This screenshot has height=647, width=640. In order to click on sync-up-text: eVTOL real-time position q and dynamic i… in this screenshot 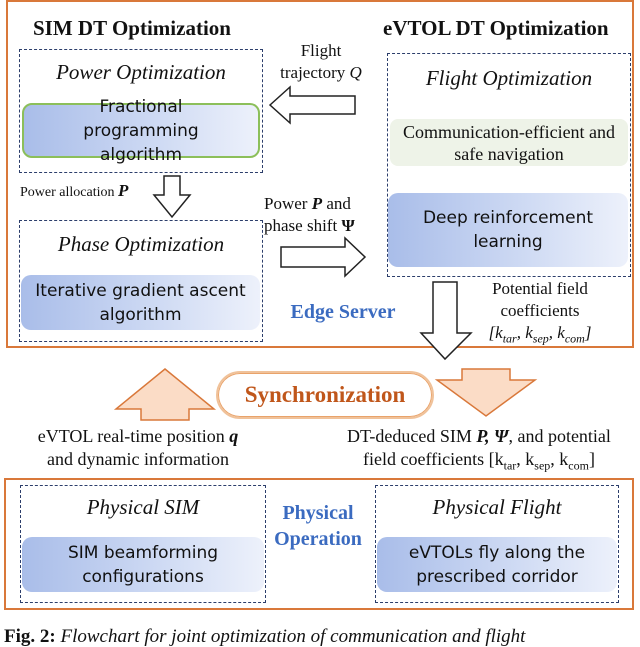, I will do `click(138, 447)`.